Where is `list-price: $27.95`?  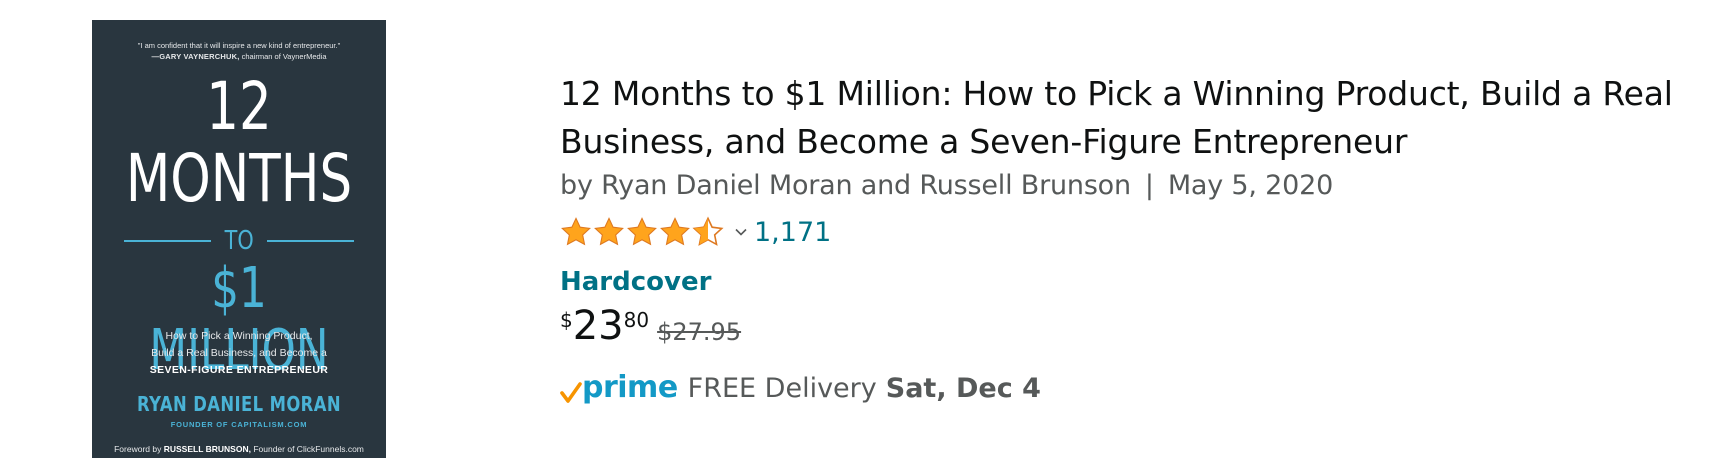
list-price: $27.95 is located at coordinates (699, 332).